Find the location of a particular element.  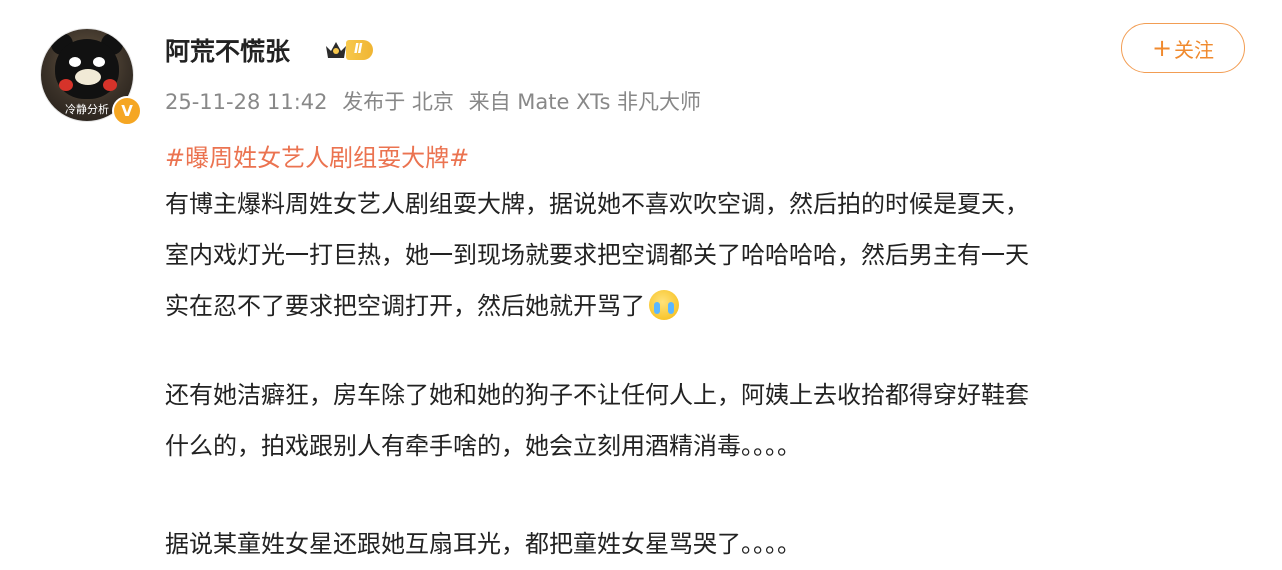

text-line: 有博主爆料周姓女艺人剧组耍大牌，据说她不喜欢吹空调，然后拍的时候是夏天， is located at coordinates (597, 204).